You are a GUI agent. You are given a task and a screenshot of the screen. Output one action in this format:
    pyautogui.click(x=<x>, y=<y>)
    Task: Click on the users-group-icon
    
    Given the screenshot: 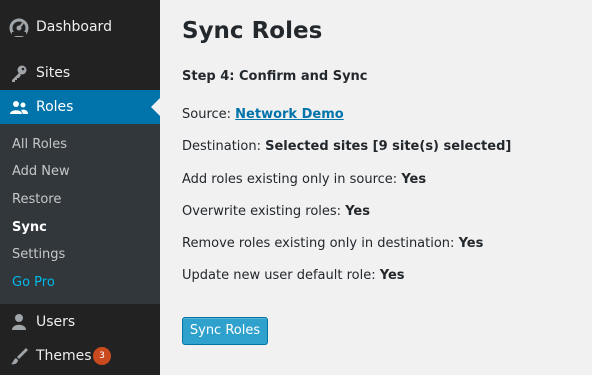 What is the action you would take?
    pyautogui.click(x=19, y=107)
    